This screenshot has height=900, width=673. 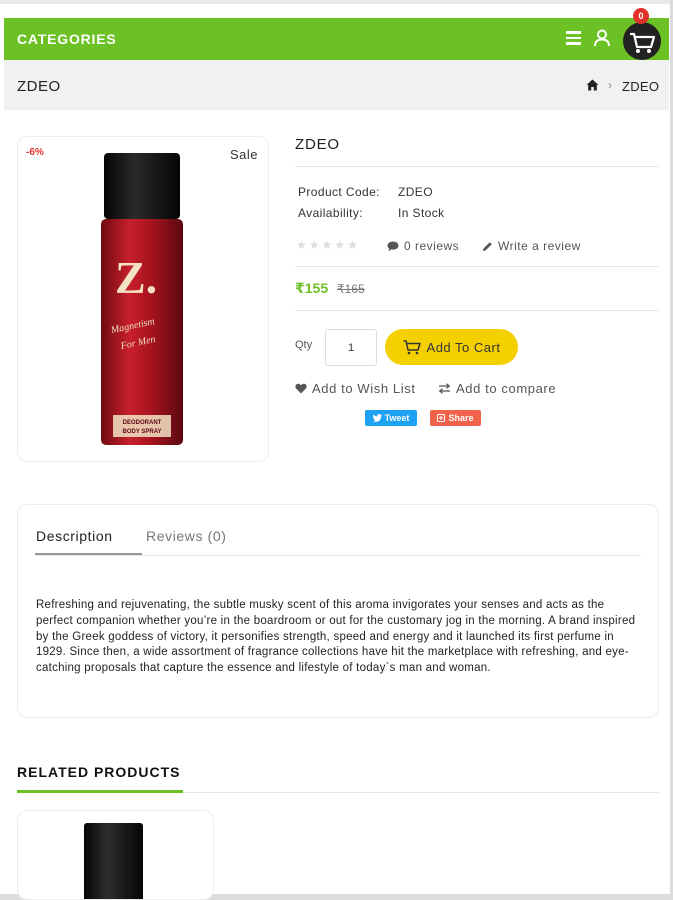 I want to click on price-current: ₹155, so click(x=312, y=288).